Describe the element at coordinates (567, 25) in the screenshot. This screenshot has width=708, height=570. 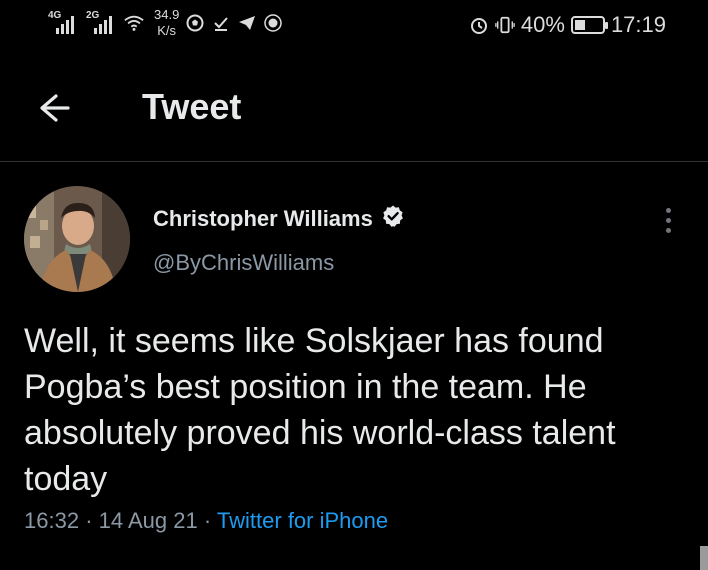
I see `status-bar-right: 40% 17:19` at that location.